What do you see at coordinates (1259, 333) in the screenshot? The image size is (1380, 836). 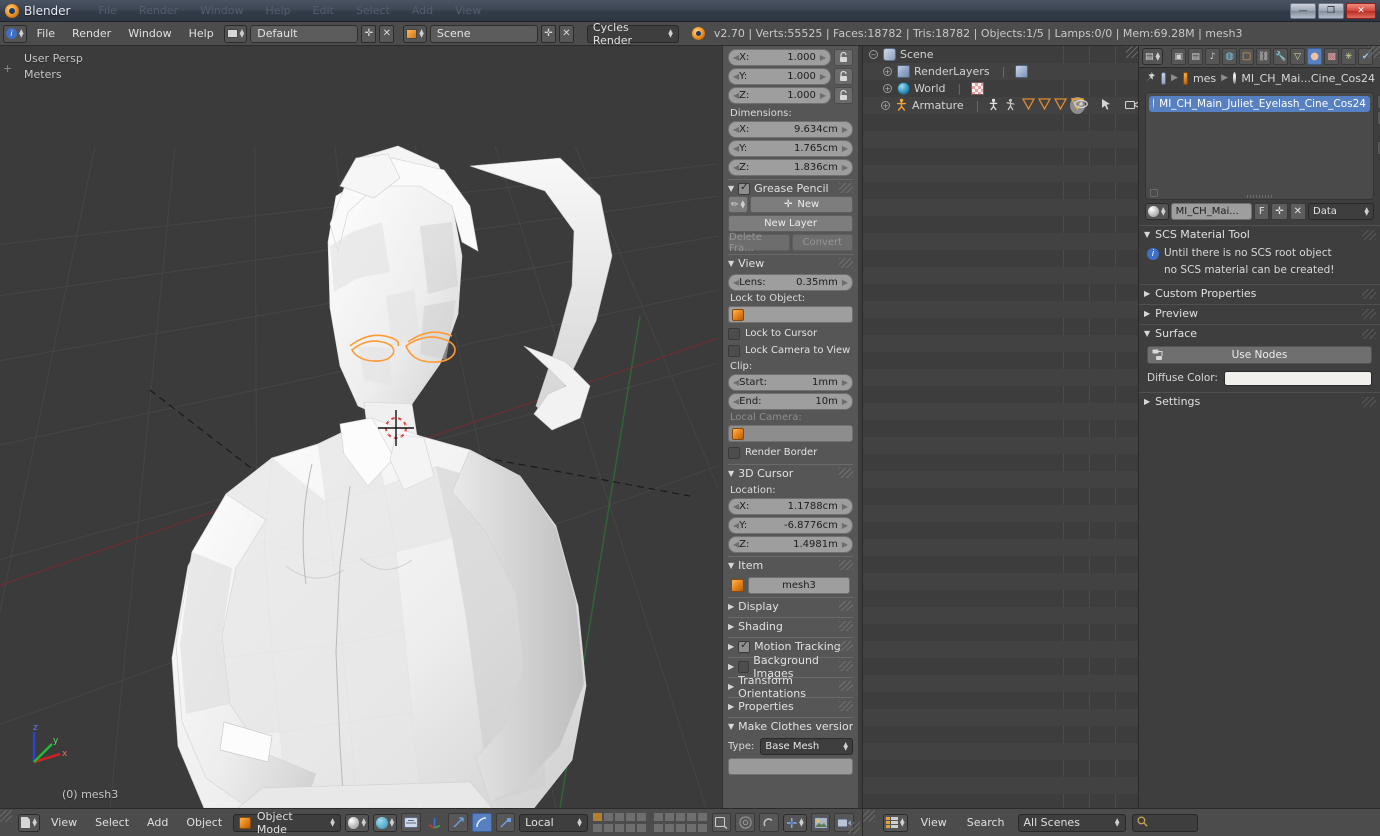 I see `panel-header-surface: ▼ Surface` at bounding box center [1259, 333].